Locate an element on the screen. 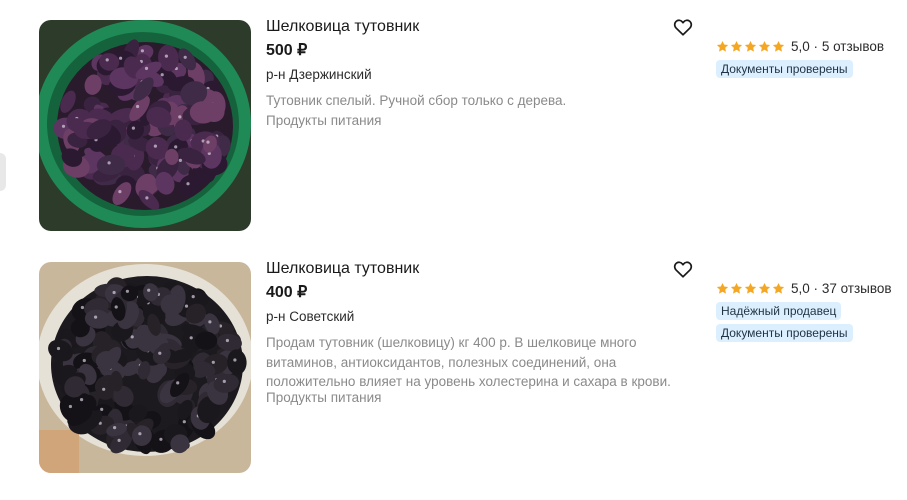  seller-rating: 5,0 · 37 отзывов is located at coordinates (804, 288).